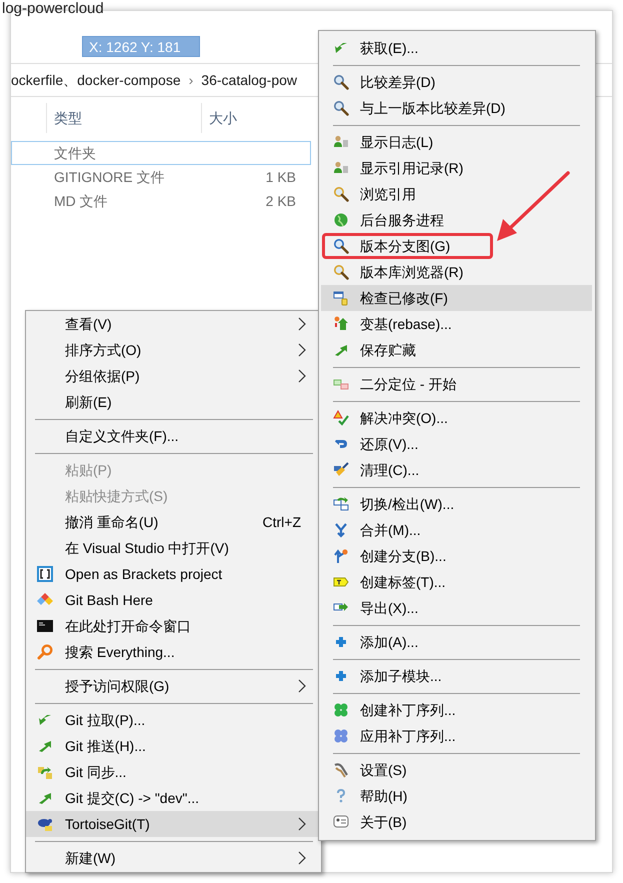  Describe the element at coordinates (341, 418) in the screenshot. I see `conflict-icon` at that location.